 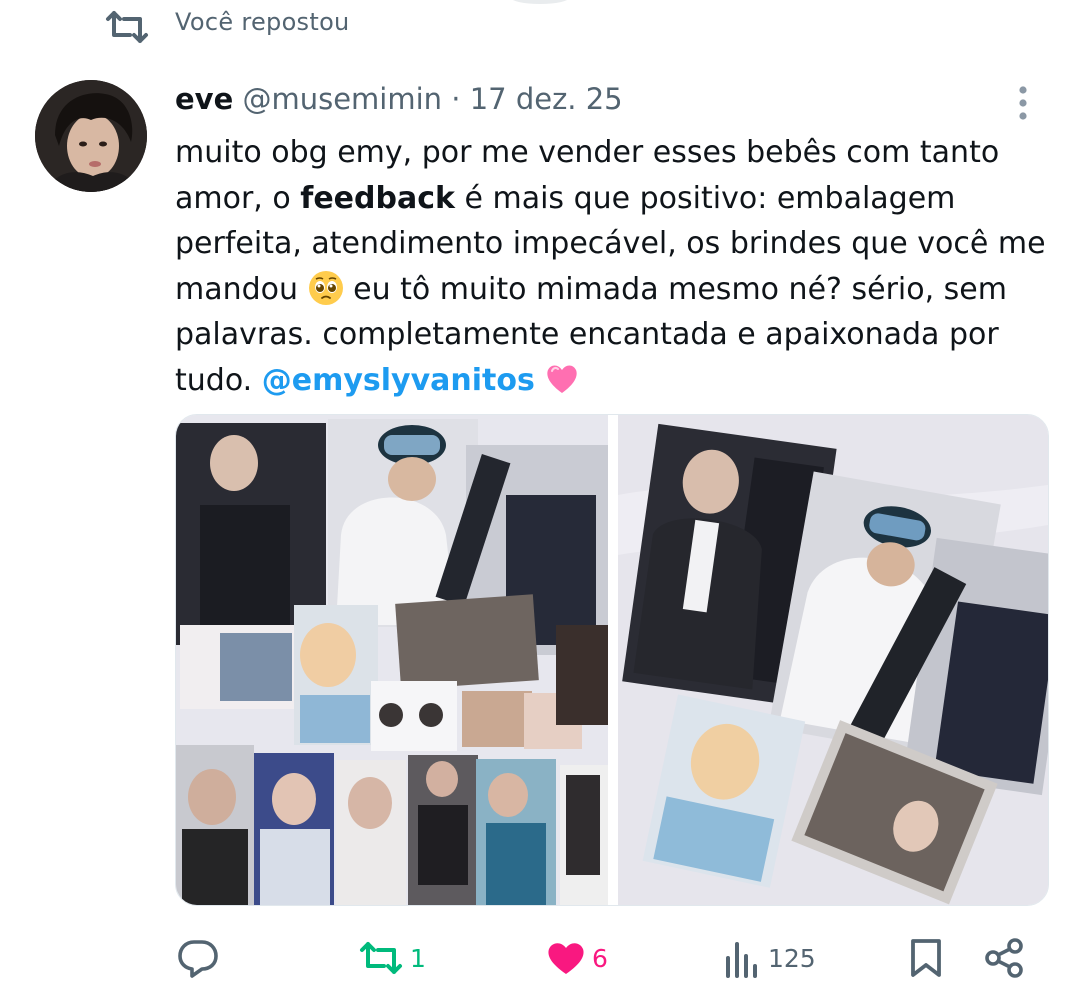 I want to click on like-button: 6, so click(x=577, y=958).